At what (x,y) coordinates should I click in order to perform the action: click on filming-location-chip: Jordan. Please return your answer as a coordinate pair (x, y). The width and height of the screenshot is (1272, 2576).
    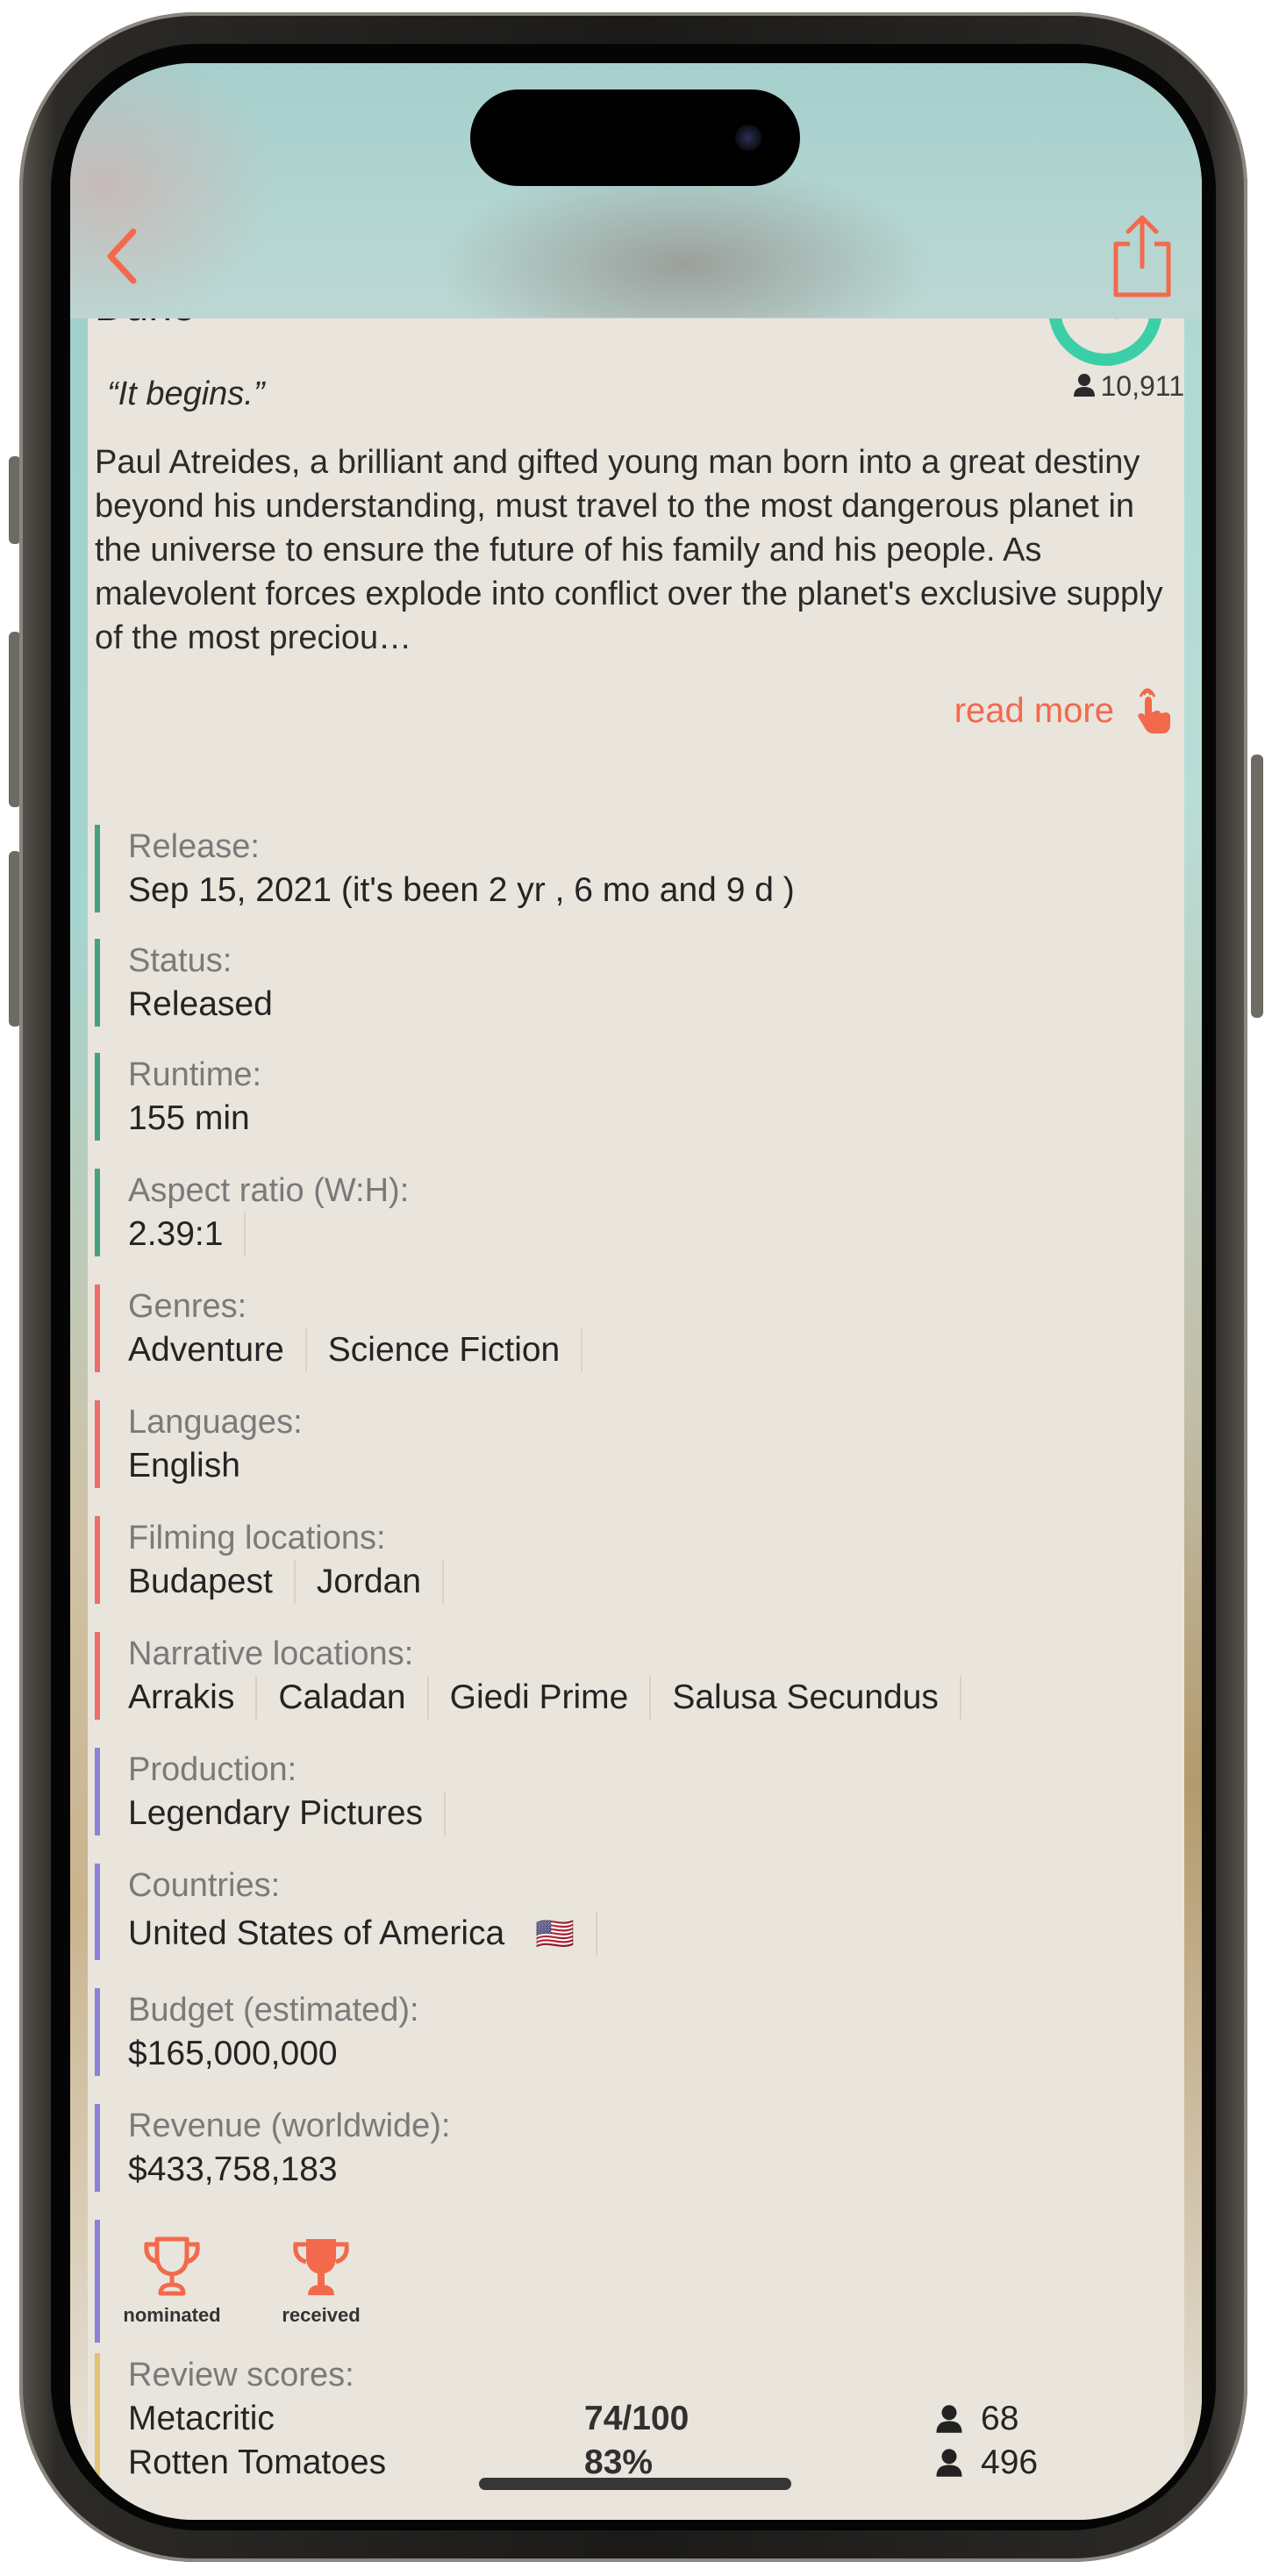
    Looking at the image, I should click on (370, 1582).